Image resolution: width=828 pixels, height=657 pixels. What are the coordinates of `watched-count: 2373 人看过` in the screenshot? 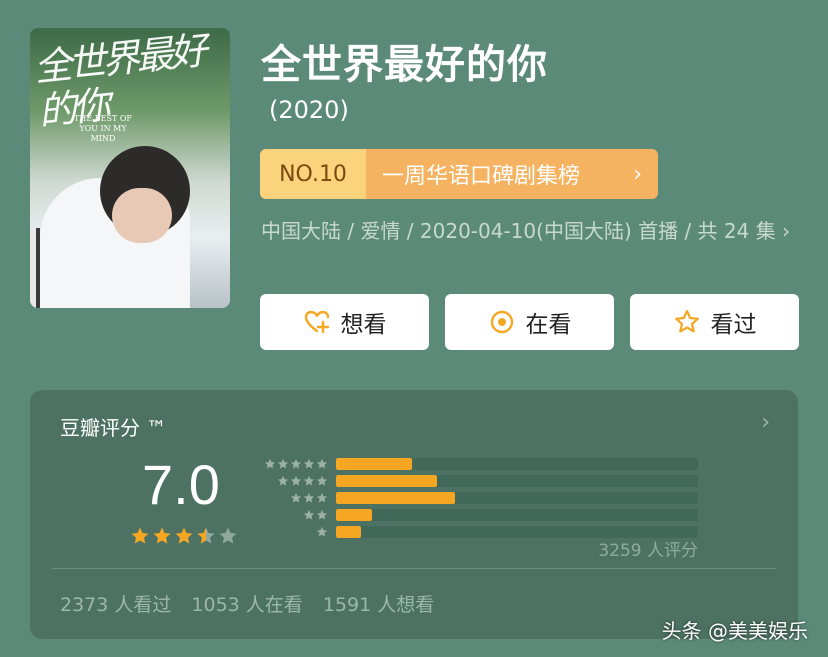 It's located at (116, 605).